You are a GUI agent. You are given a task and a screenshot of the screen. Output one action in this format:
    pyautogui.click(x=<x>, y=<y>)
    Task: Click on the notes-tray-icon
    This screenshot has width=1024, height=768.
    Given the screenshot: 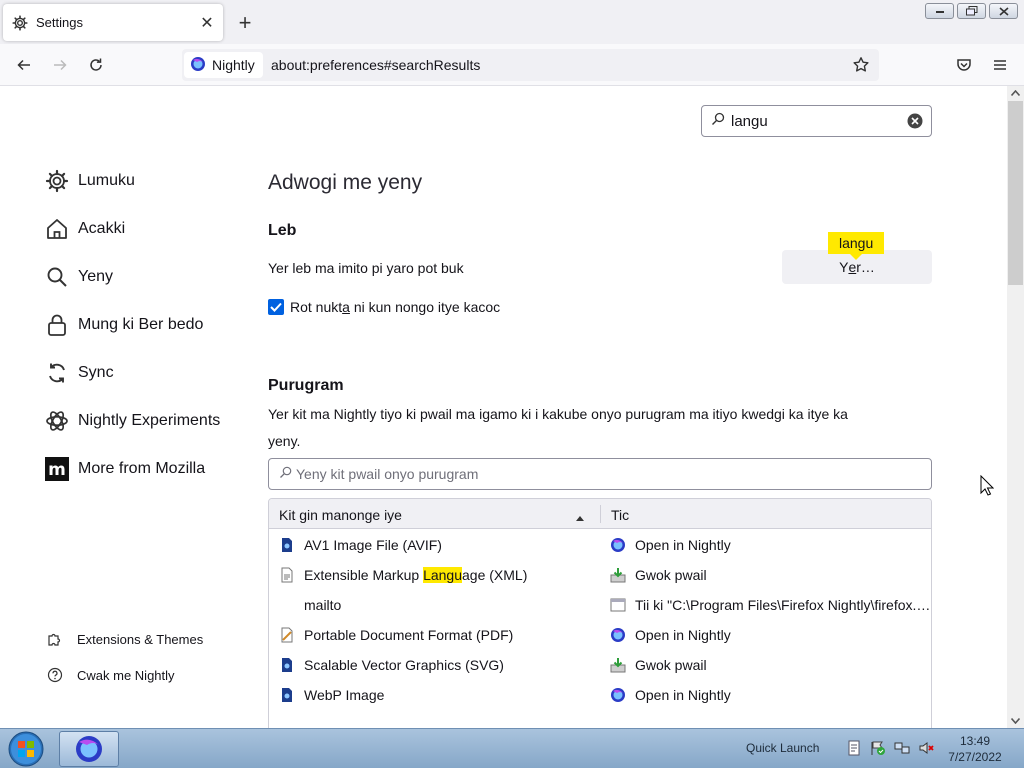 What is the action you would take?
    pyautogui.click(x=854, y=748)
    